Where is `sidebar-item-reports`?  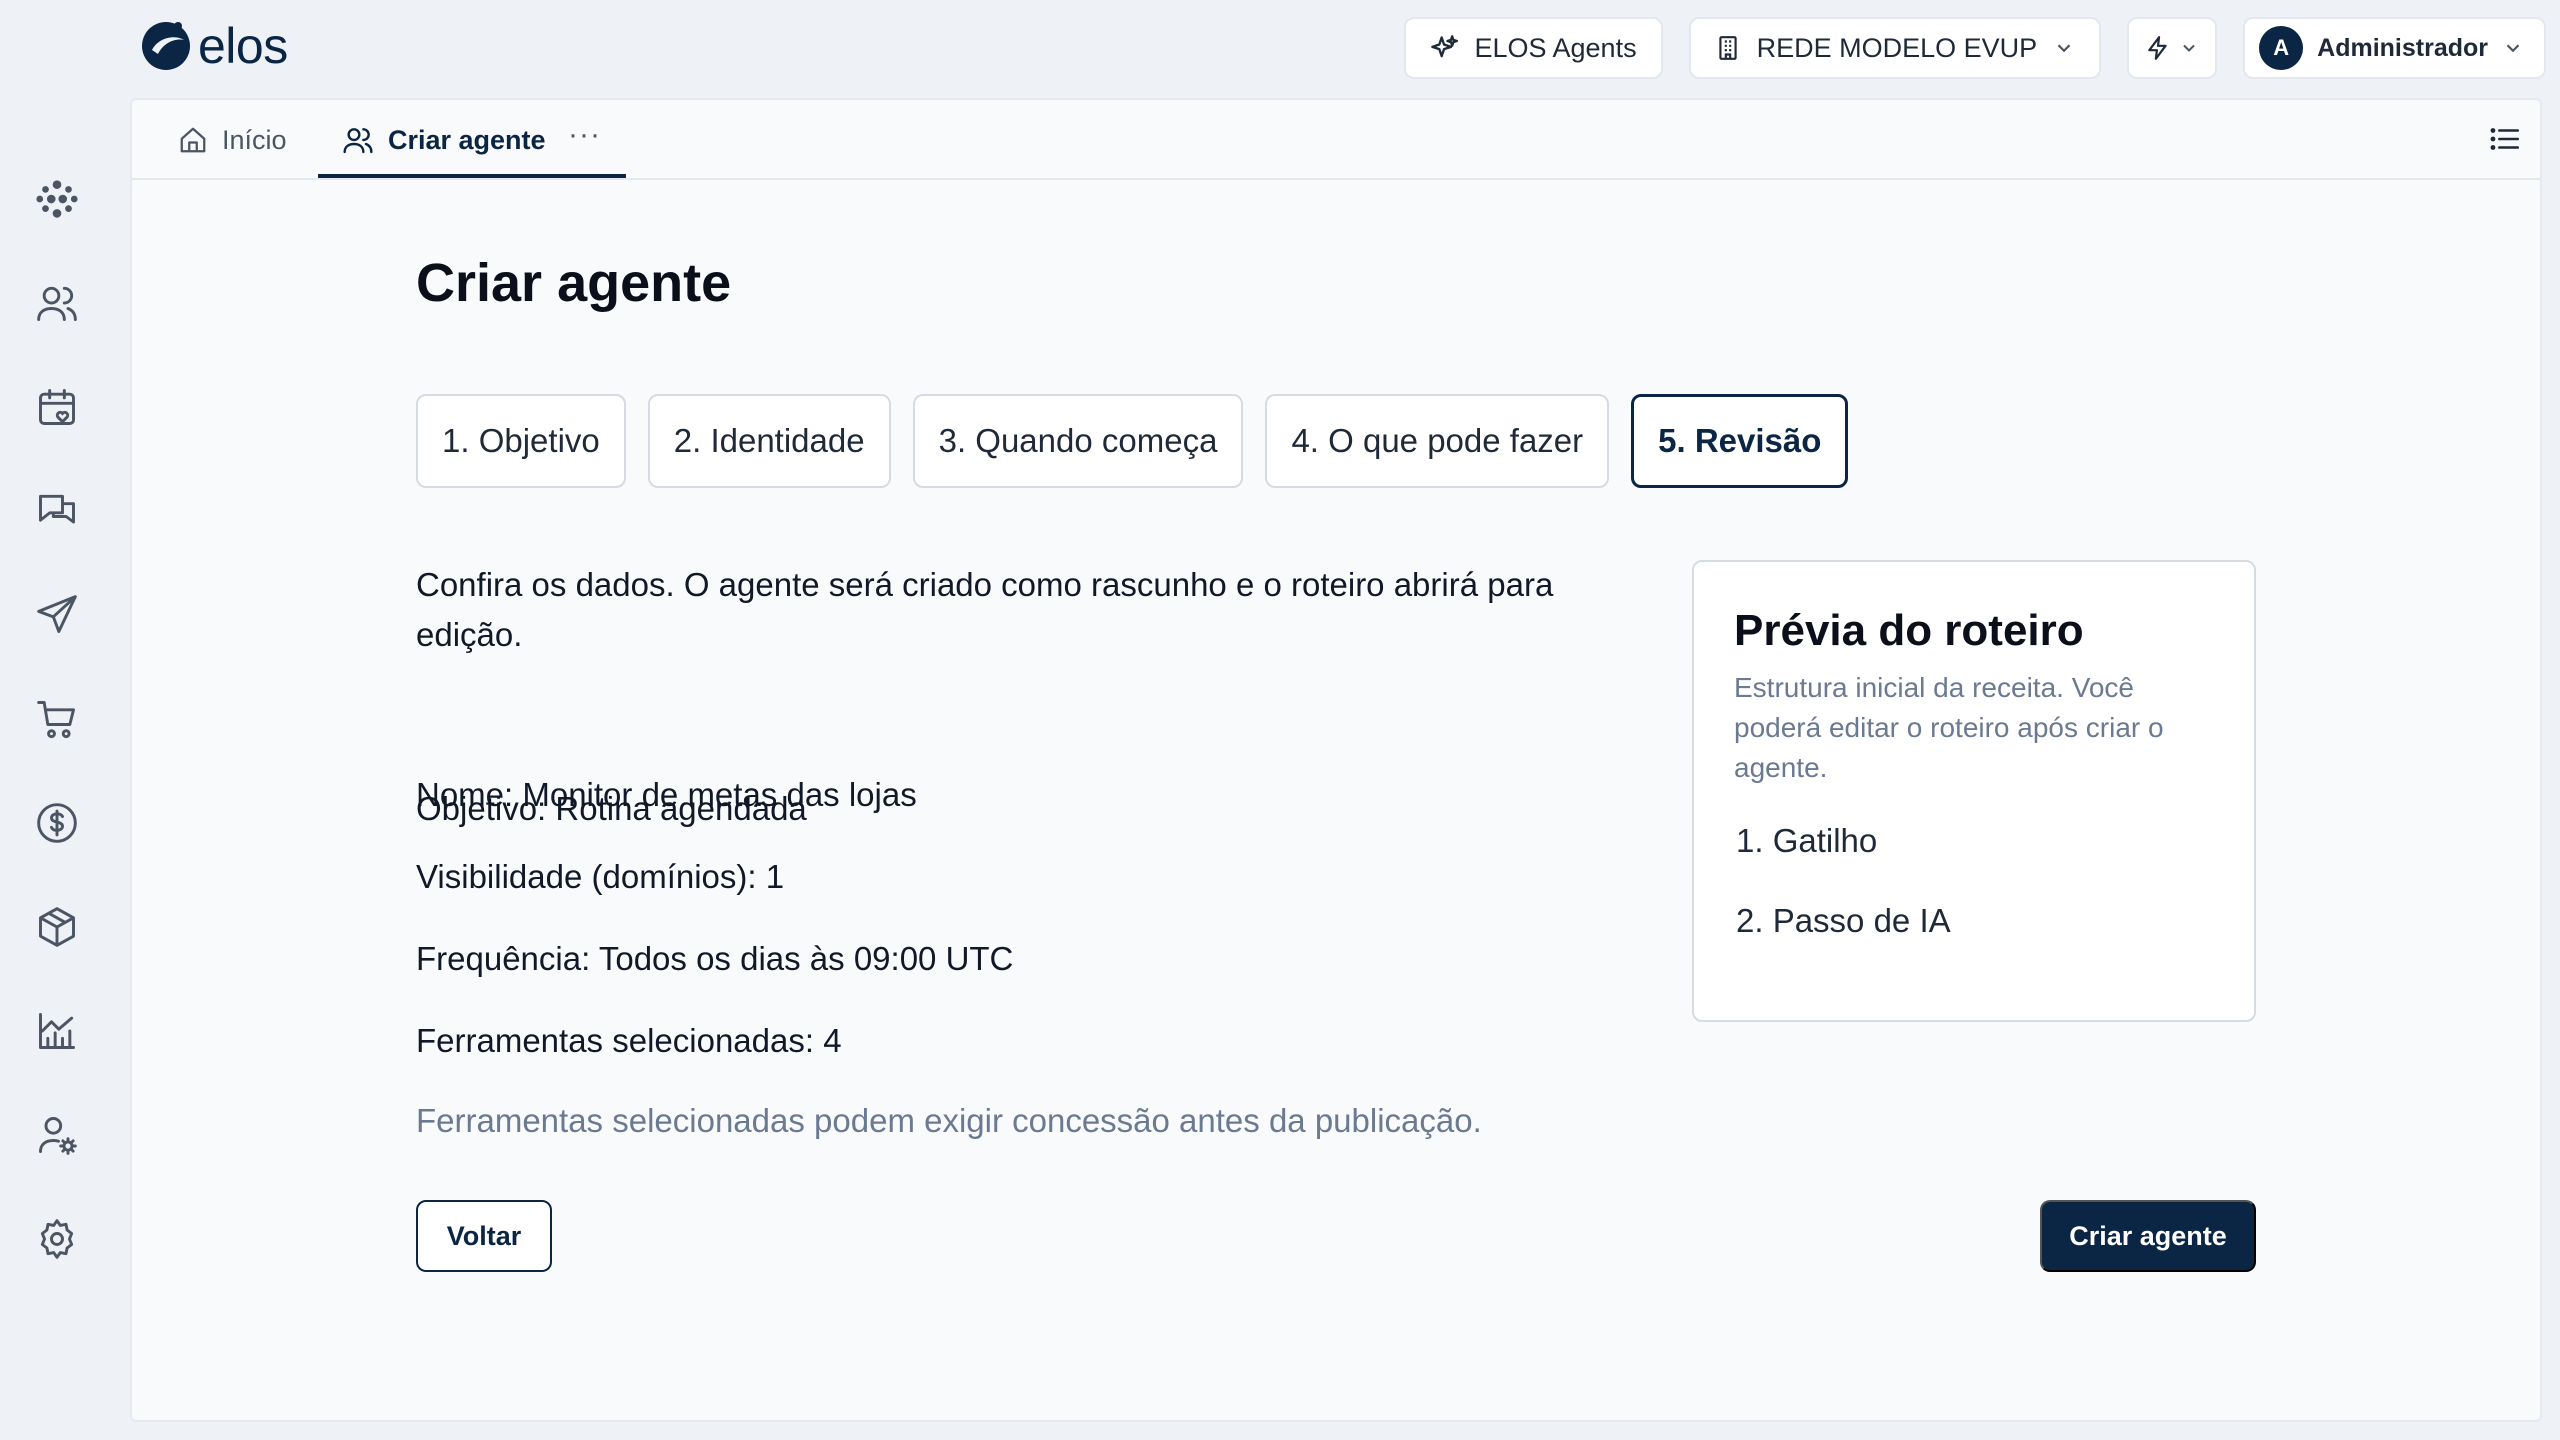
sidebar-item-reports is located at coordinates (57, 1031).